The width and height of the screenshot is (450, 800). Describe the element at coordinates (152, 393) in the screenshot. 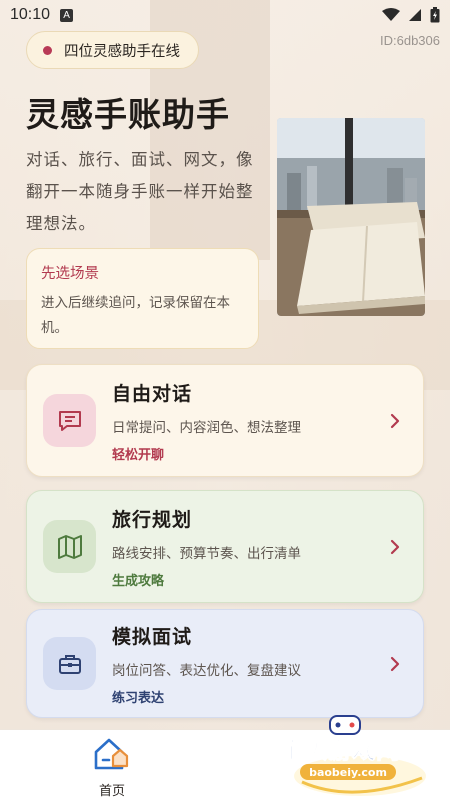

I see `feature-name: 自由对话` at that location.